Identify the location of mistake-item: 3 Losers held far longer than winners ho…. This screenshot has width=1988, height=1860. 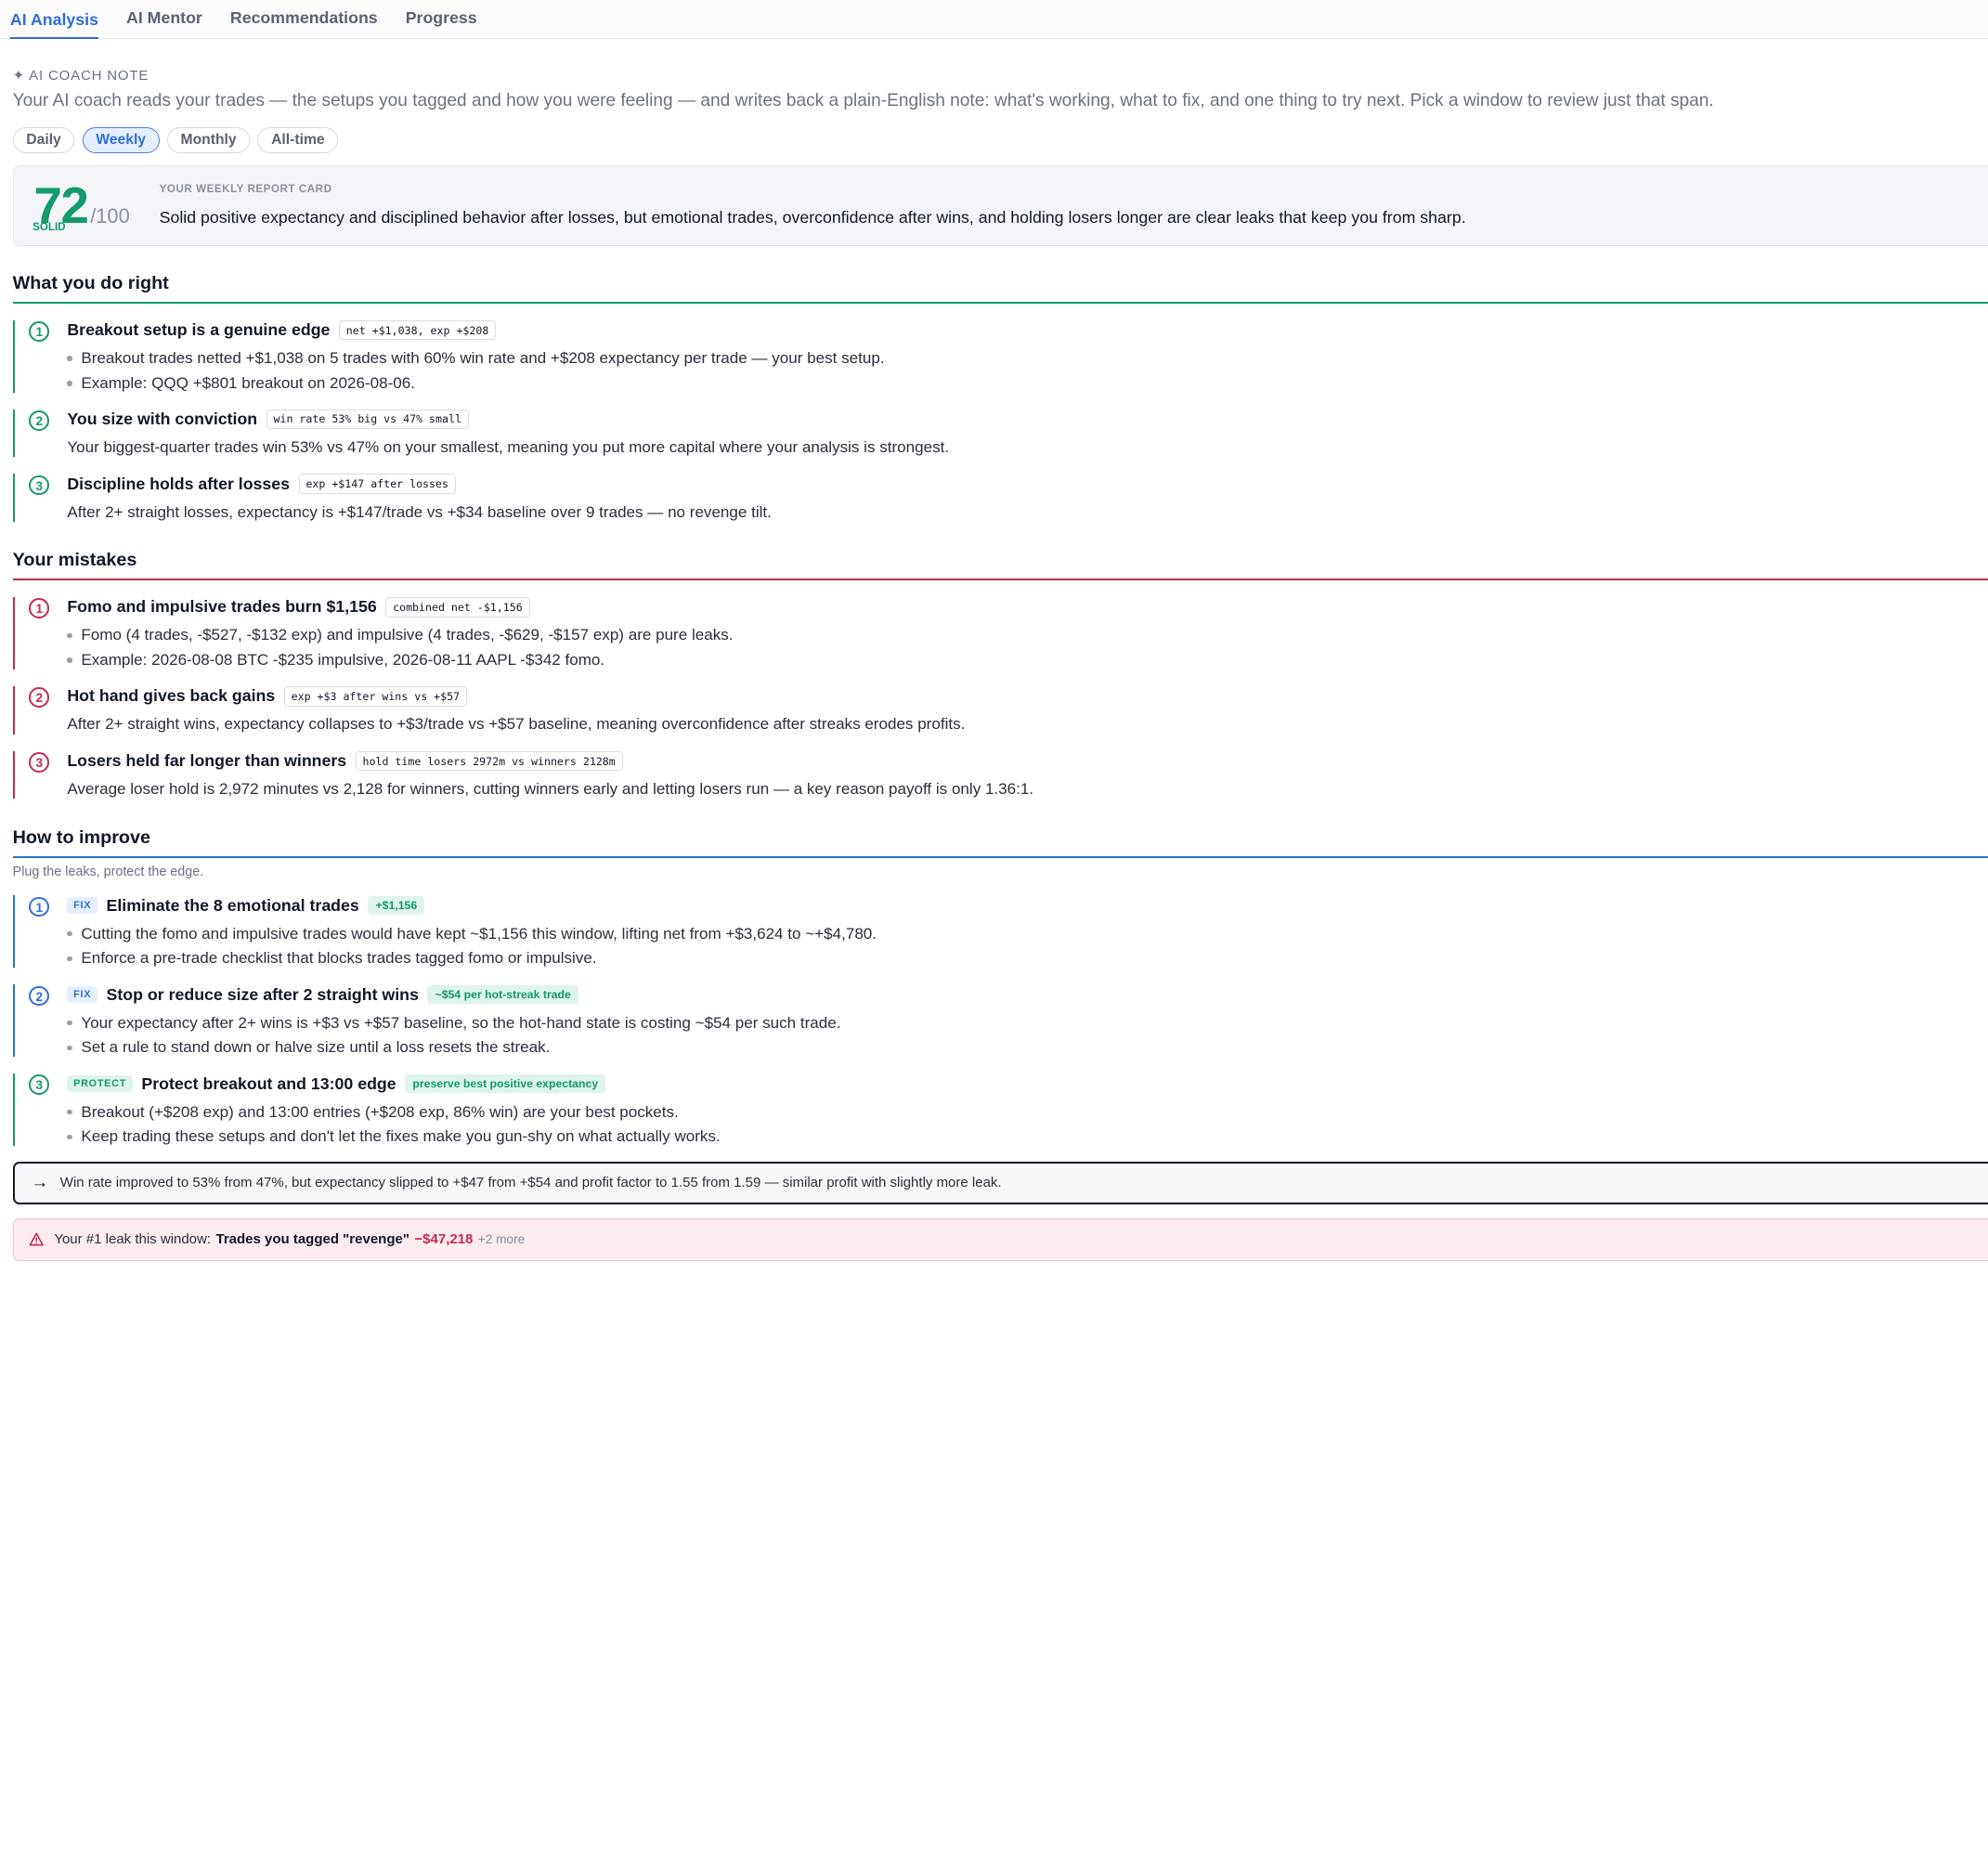
(1000, 774).